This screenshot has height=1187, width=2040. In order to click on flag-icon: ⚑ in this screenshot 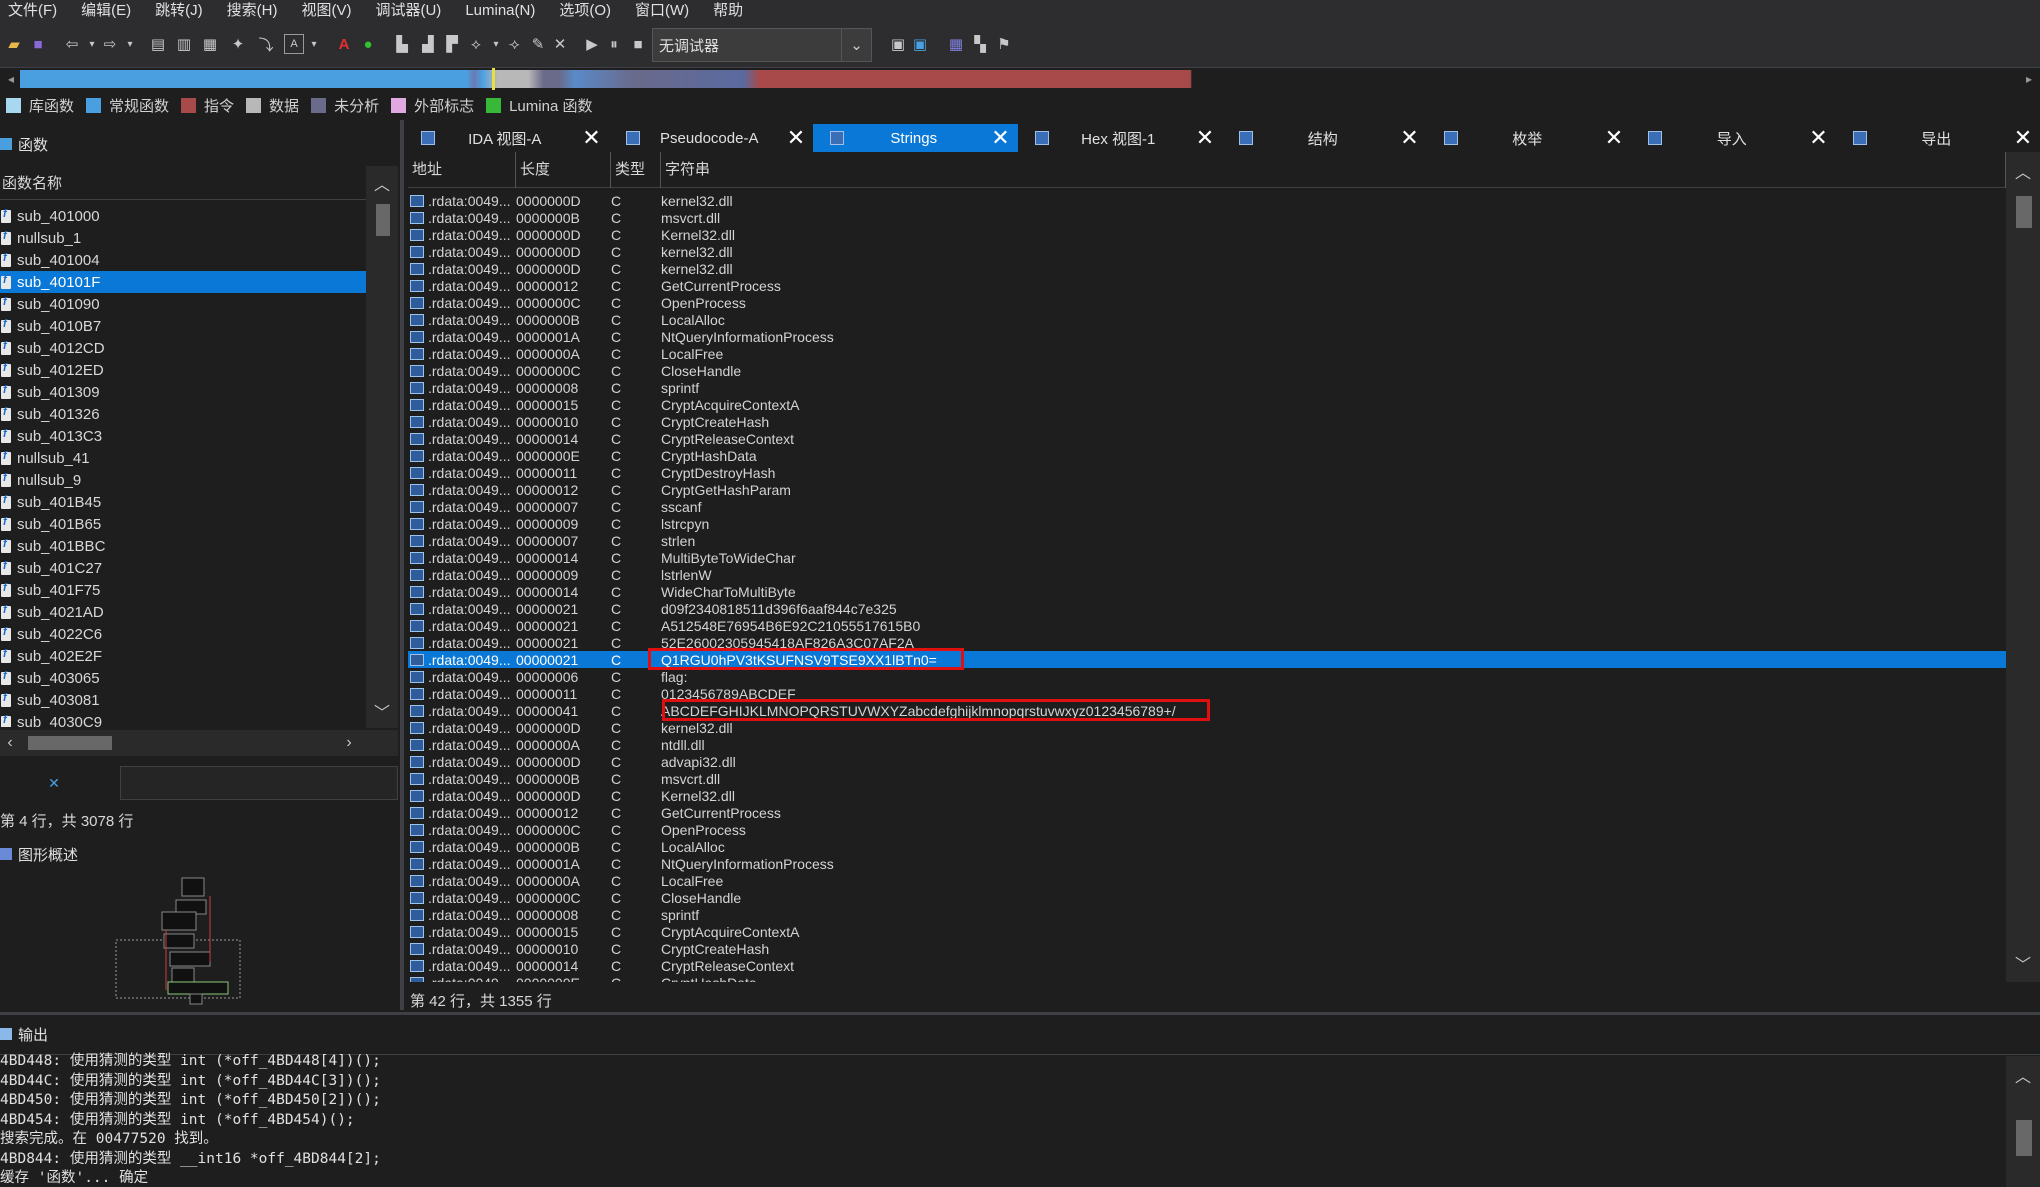, I will do `click(1004, 44)`.